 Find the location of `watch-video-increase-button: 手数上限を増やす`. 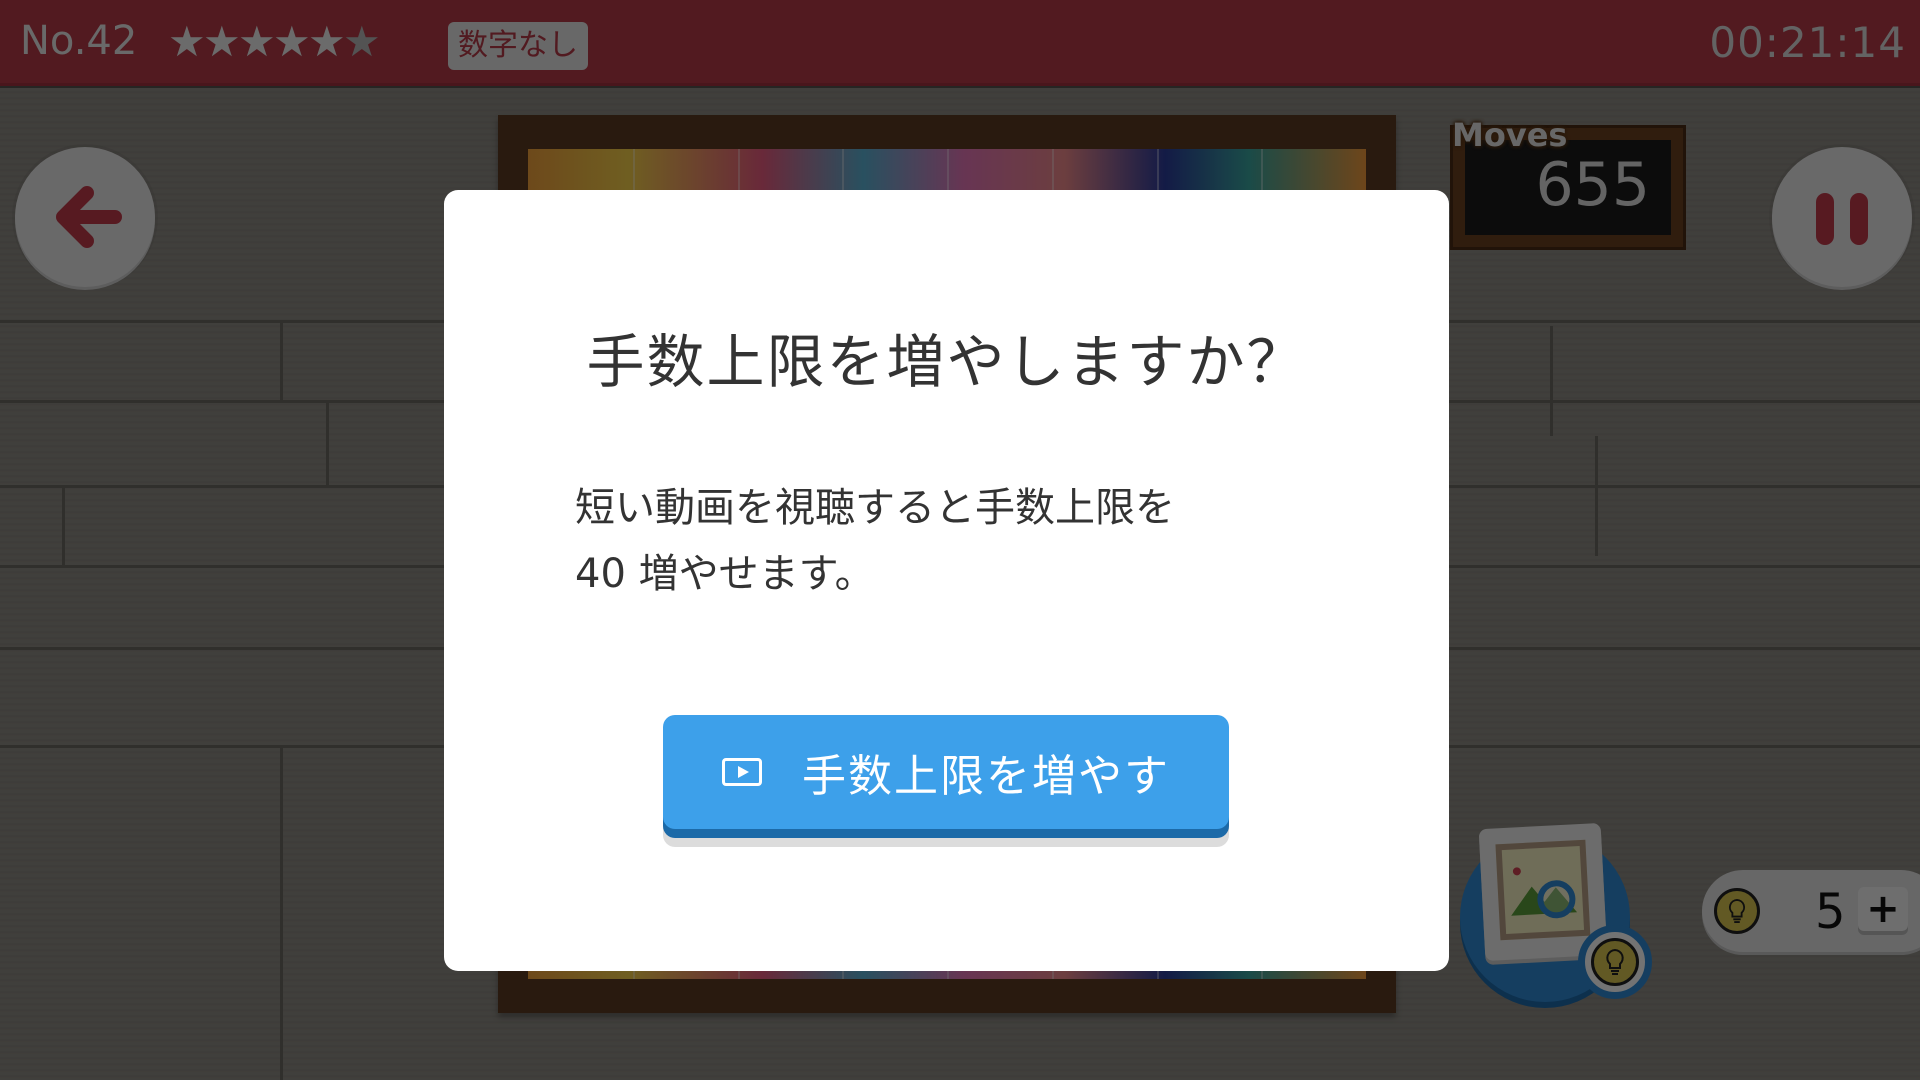

watch-video-increase-button: 手数上限を増やす is located at coordinates (946, 772).